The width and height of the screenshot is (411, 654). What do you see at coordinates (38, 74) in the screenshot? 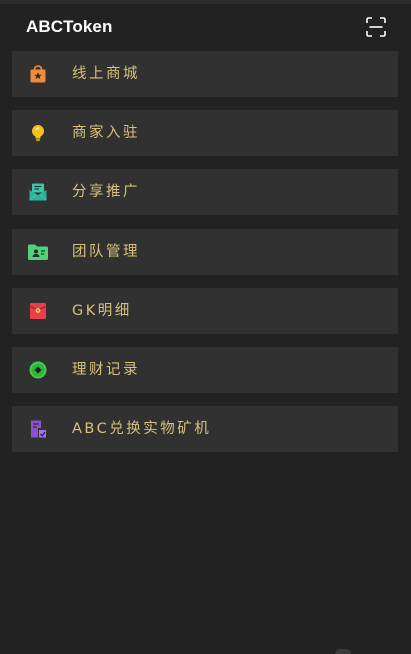
I see `shopping-bag-icon` at bounding box center [38, 74].